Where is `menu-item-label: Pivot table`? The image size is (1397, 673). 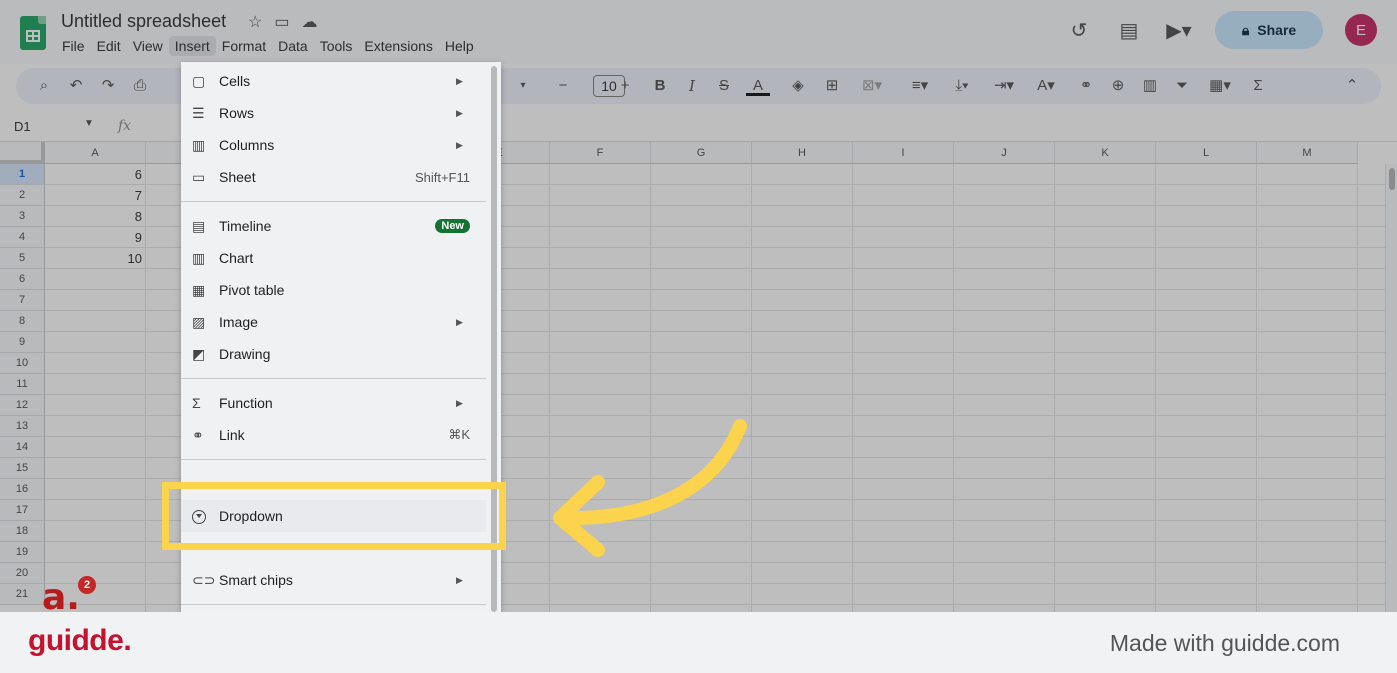
menu-item-label: Pivot table is located at coordinates (252, 290).